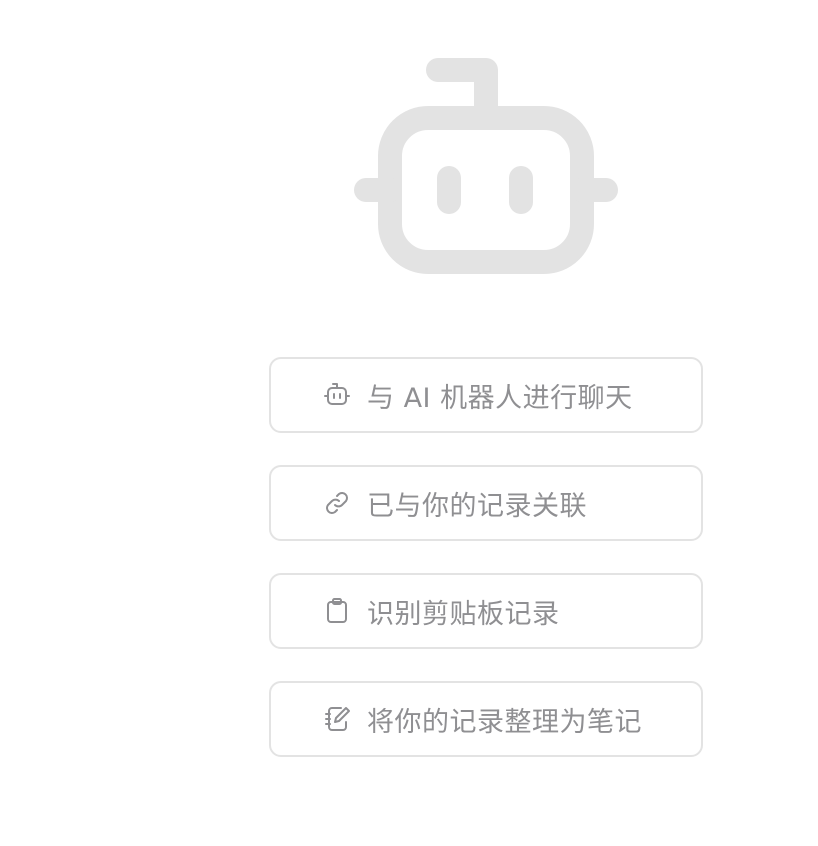  Describe the element at coordinates (337, 503) in the screenshot. I see `link-icon` at that location.